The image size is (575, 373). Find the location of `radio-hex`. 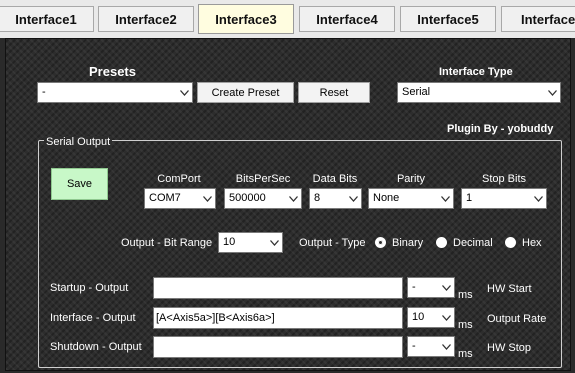

radio-hex is located at coordinates (510, 242).